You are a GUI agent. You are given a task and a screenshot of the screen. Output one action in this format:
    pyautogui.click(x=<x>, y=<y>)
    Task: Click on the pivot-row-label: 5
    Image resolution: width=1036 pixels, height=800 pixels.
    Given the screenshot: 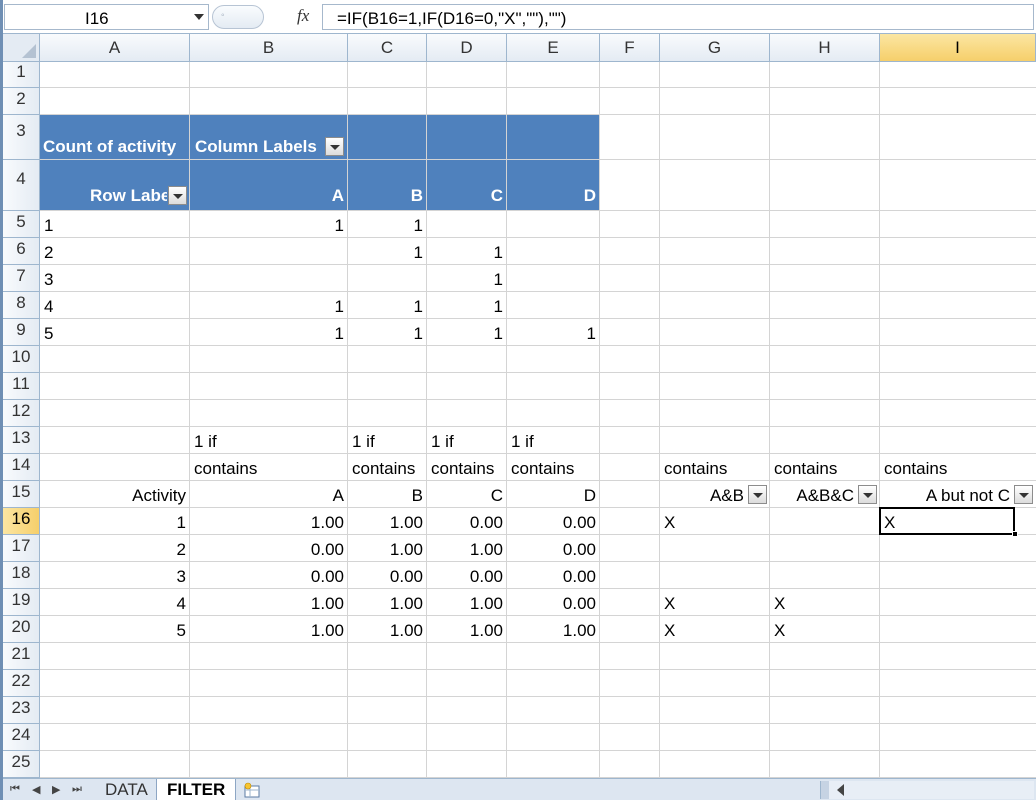 What is the action you would take?
    pyautogui.click(x=115, y=332)
    